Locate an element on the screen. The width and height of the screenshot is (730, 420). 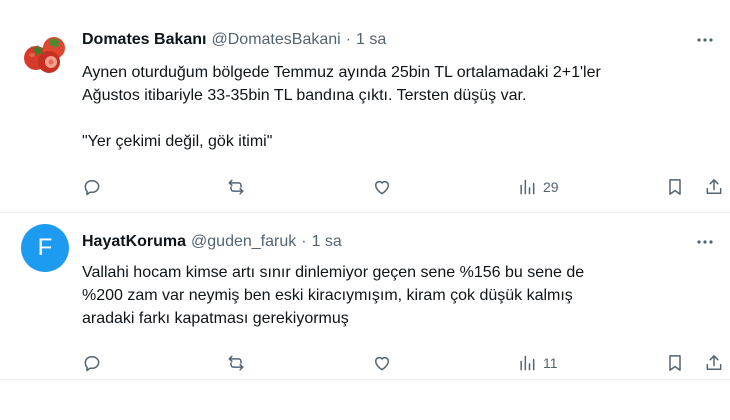
tweet-text-line: aradaki farkı kapatması gerekiyormuş is located at coordinates (215, 318).